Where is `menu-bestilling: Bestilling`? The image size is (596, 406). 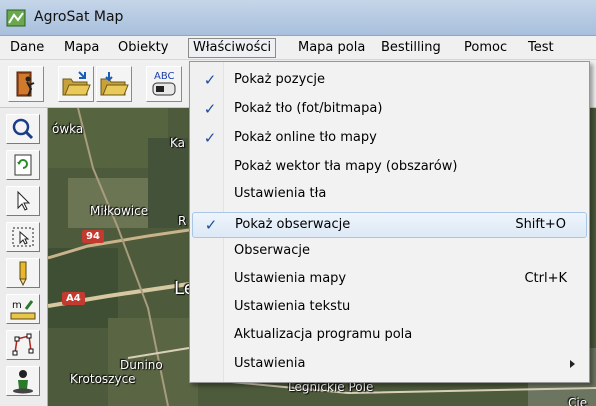 menu-bestilling: Bestilling is located at coordinates (411, 49).